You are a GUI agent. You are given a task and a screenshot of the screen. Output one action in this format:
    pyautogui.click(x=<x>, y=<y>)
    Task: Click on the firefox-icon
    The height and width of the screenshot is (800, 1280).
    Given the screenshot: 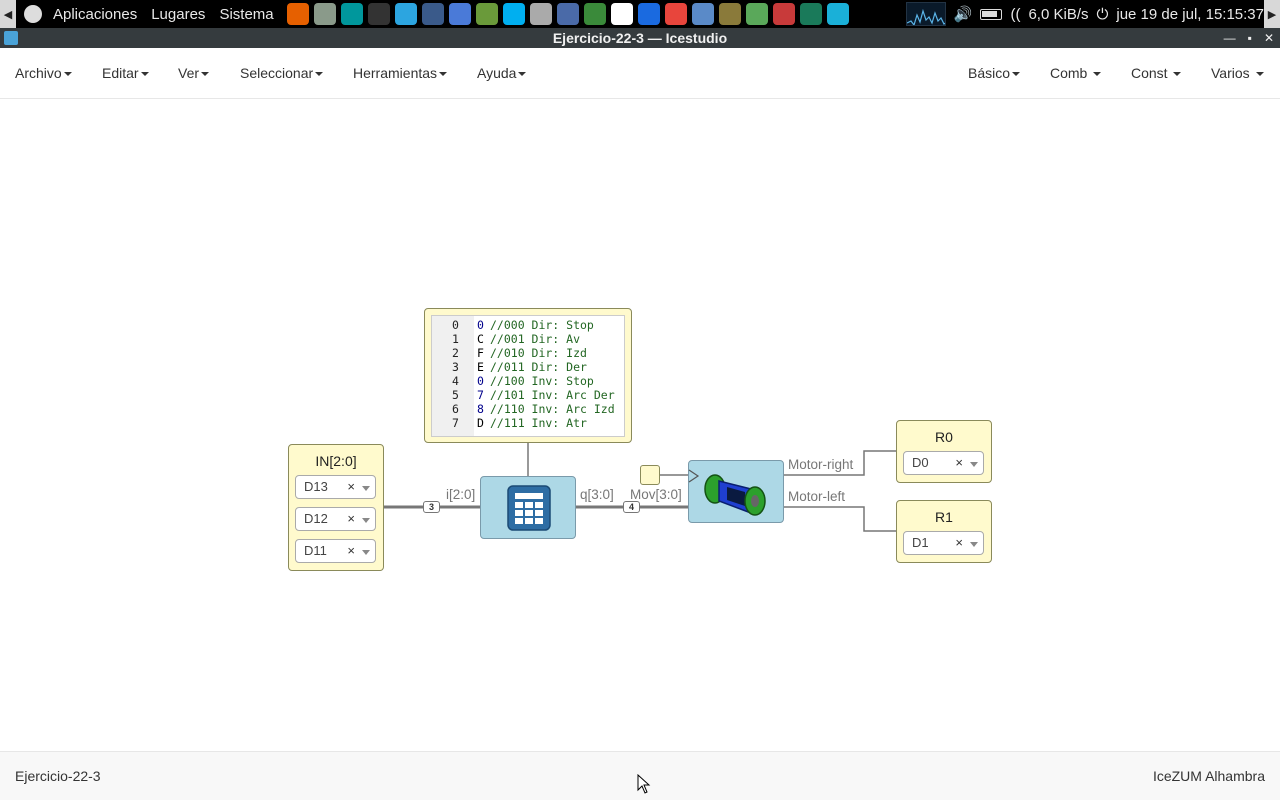 What is the action you would take?
    pyautogui.click(x=297, y=14)
    